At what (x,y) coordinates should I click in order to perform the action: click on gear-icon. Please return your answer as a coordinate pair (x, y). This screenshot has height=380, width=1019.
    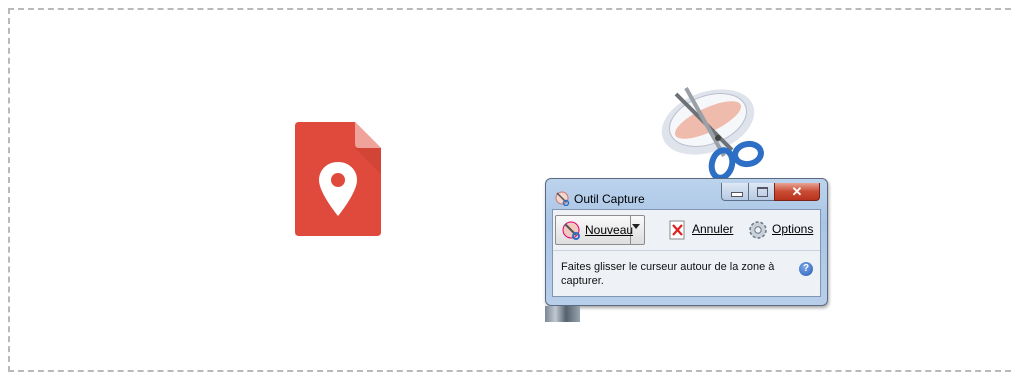
    Looking at the image, I should click on (758, 230).